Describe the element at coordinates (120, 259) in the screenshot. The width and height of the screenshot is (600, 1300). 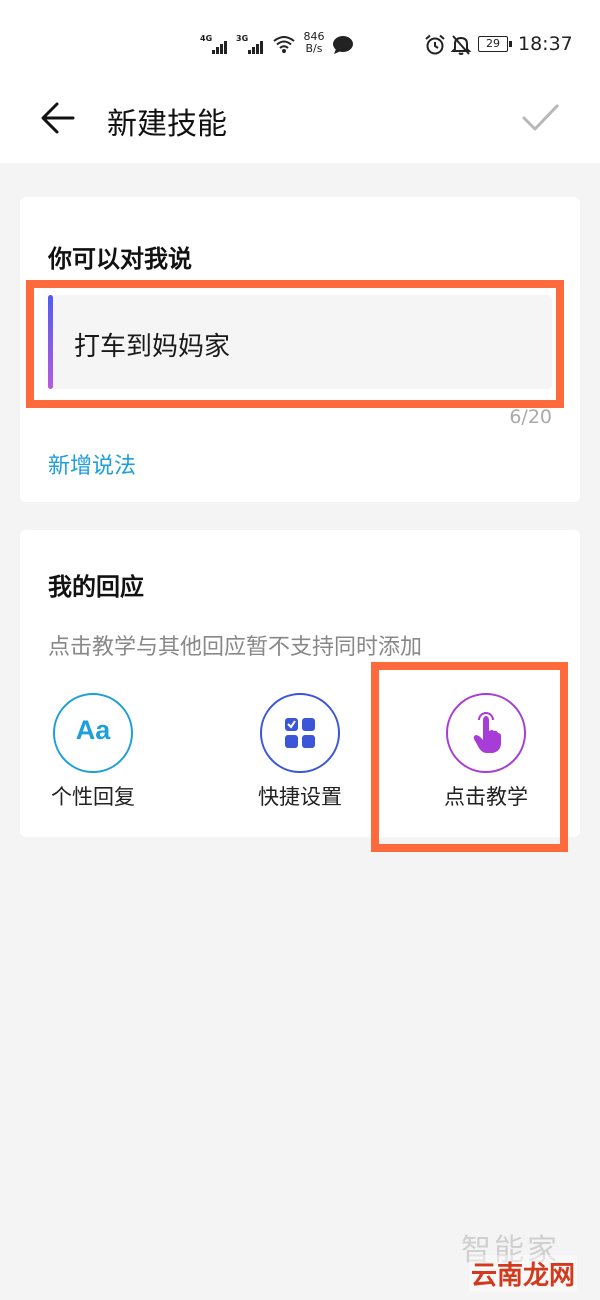
I see `utterance-heading: 你可以对我说` at that location.